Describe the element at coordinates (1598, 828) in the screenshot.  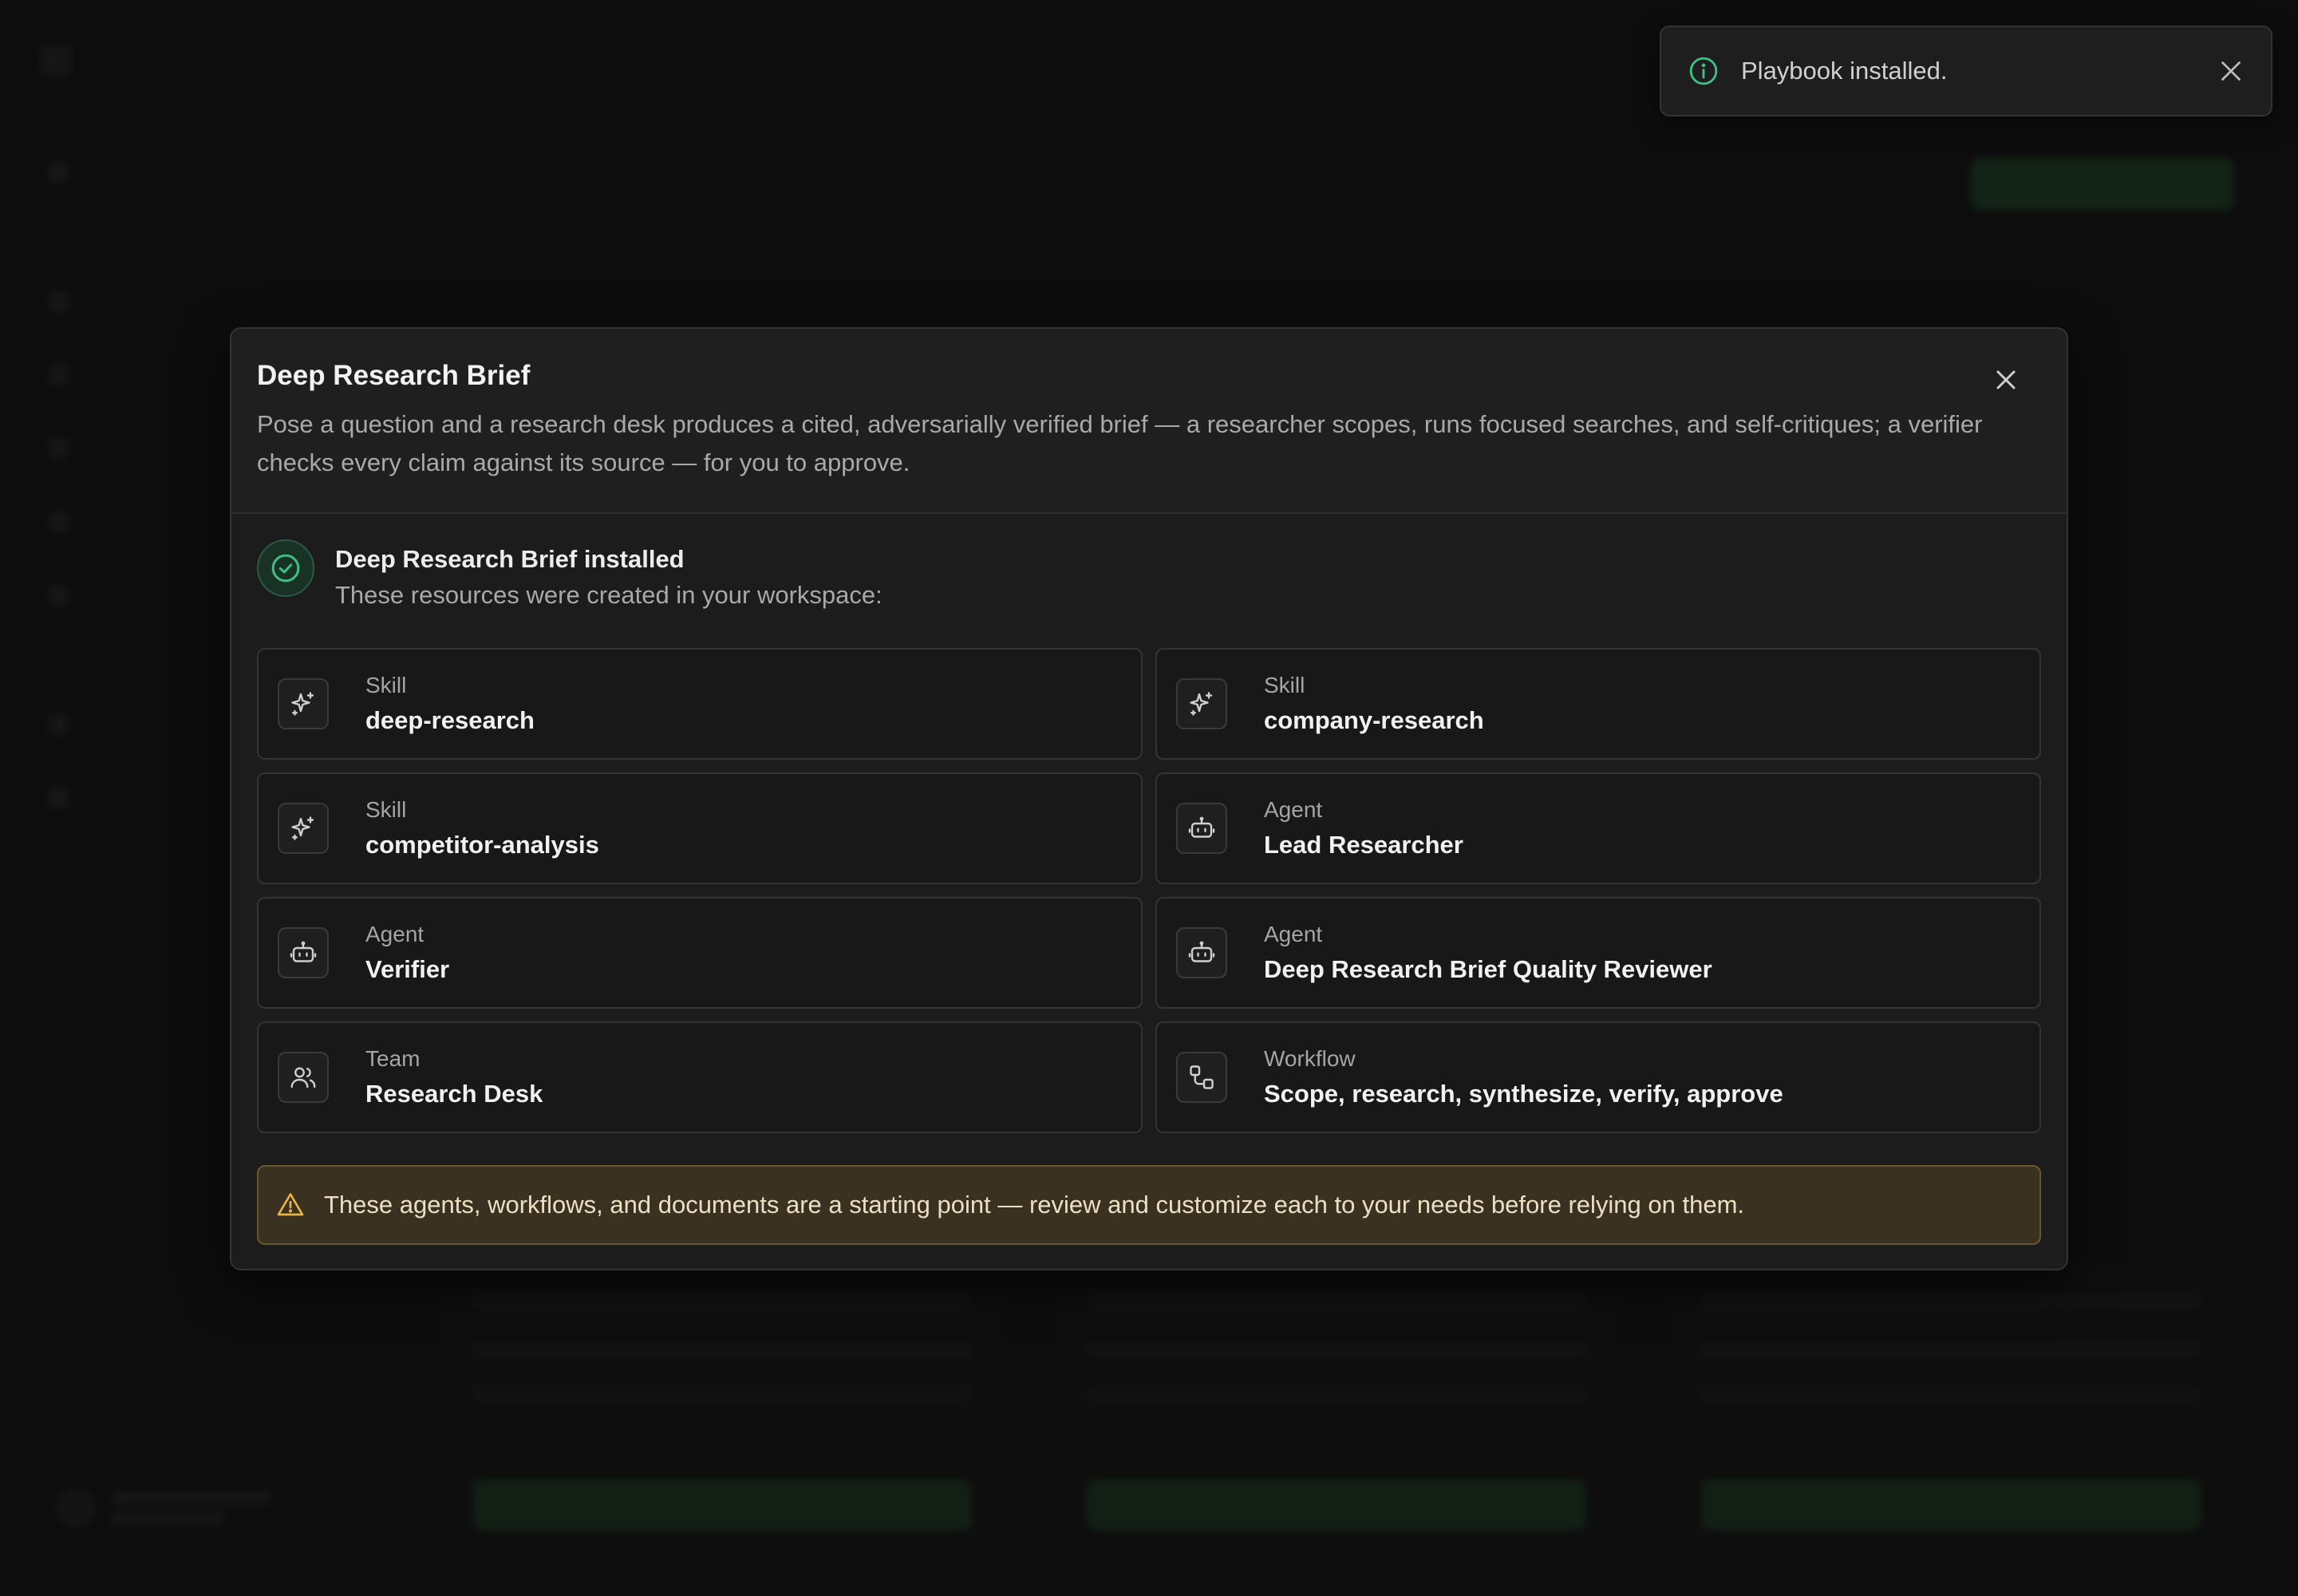
I see `resource-card: Agent Lead Researcher` at that location.